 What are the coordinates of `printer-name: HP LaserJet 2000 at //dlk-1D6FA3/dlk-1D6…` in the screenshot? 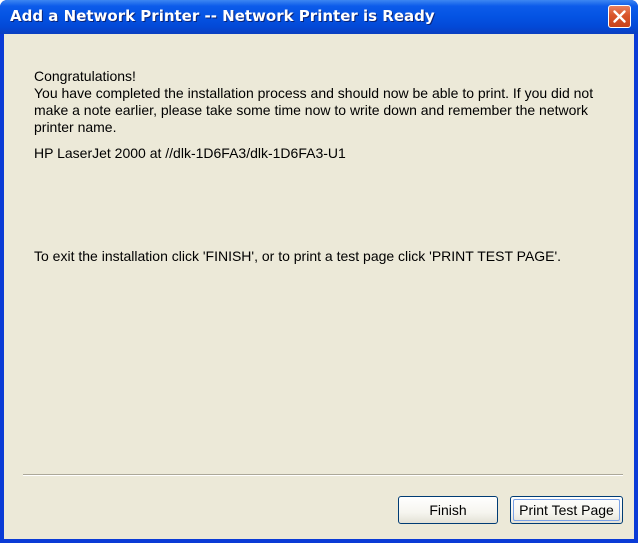 It's located at (190, 153).